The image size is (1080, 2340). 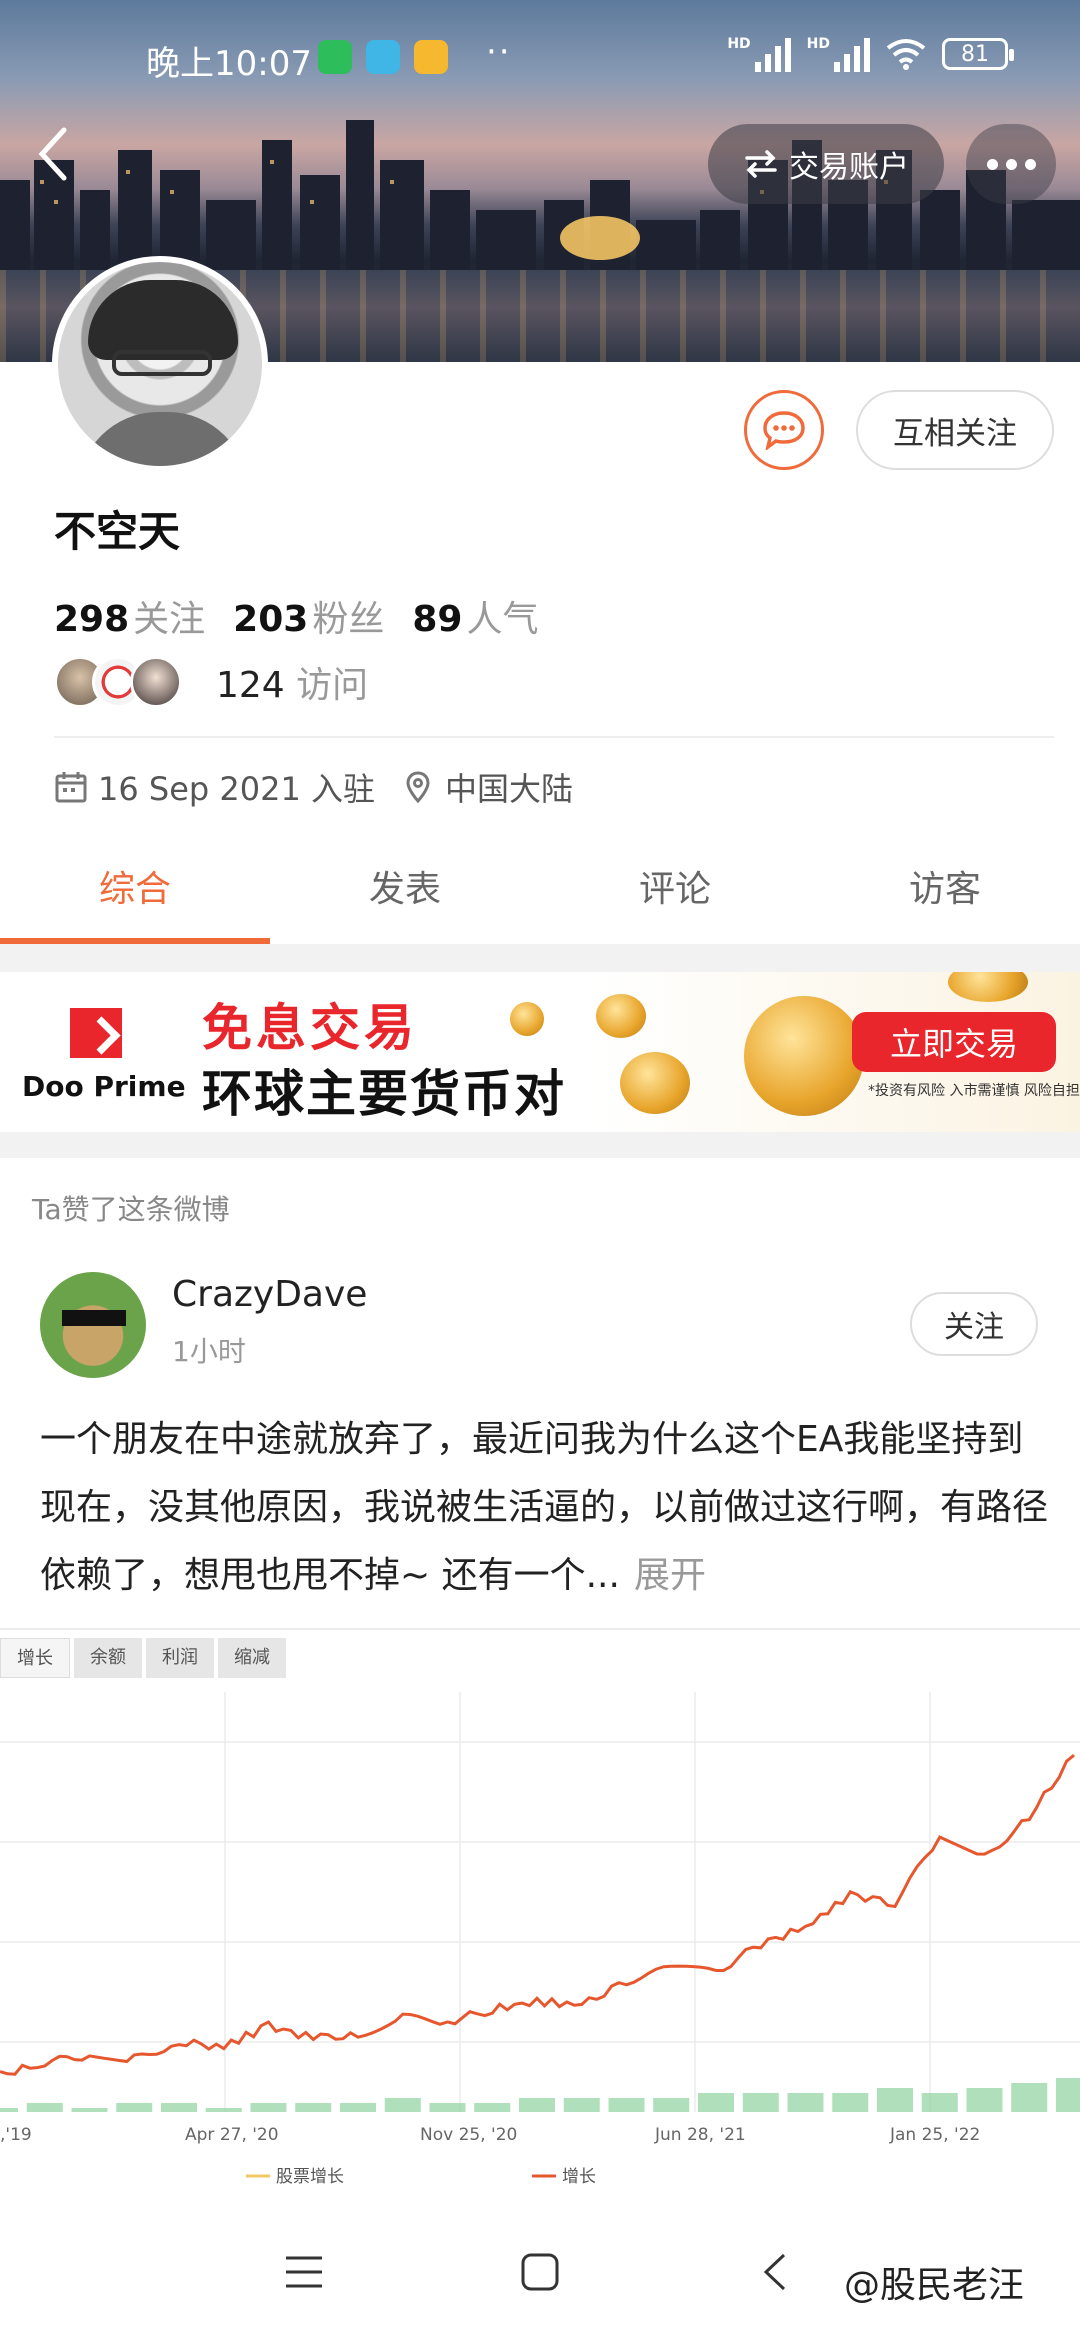 I want to click on recent-visitors: 124 访问, so click(x=211, y=682).